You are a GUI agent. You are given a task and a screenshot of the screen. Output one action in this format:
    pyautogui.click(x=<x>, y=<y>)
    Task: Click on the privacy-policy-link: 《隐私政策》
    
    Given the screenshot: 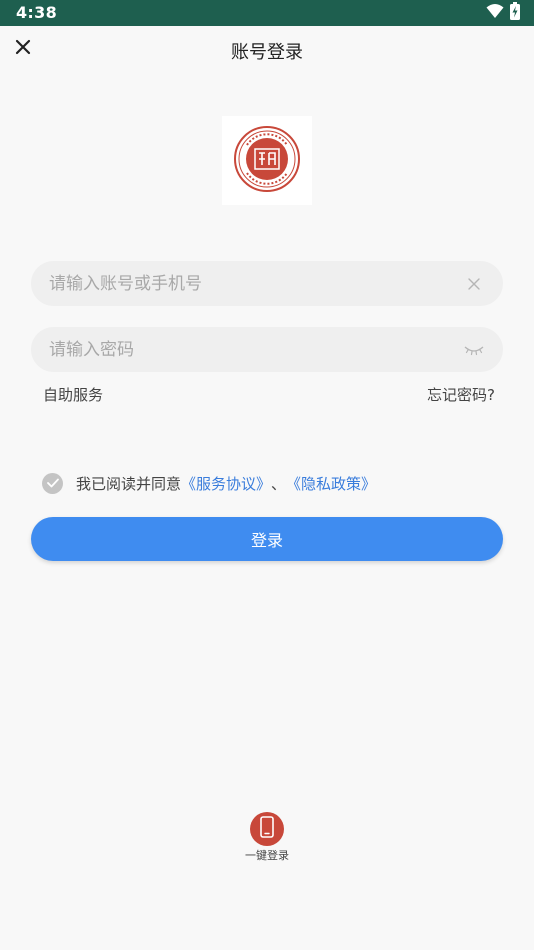 What is the action you would take?
    pyautogui.click(x=331, y=483)
    